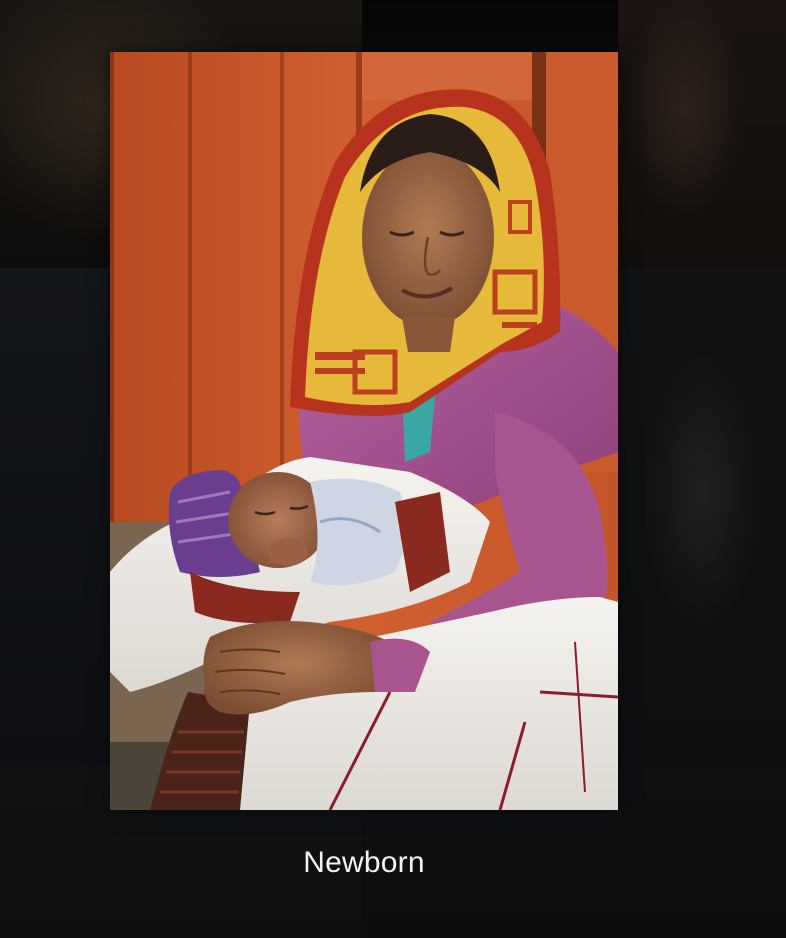 Image resolution: width=786 pixels, height=938 pixels. I want to click on background-thumbnail-middle-right, so click(702, 517).